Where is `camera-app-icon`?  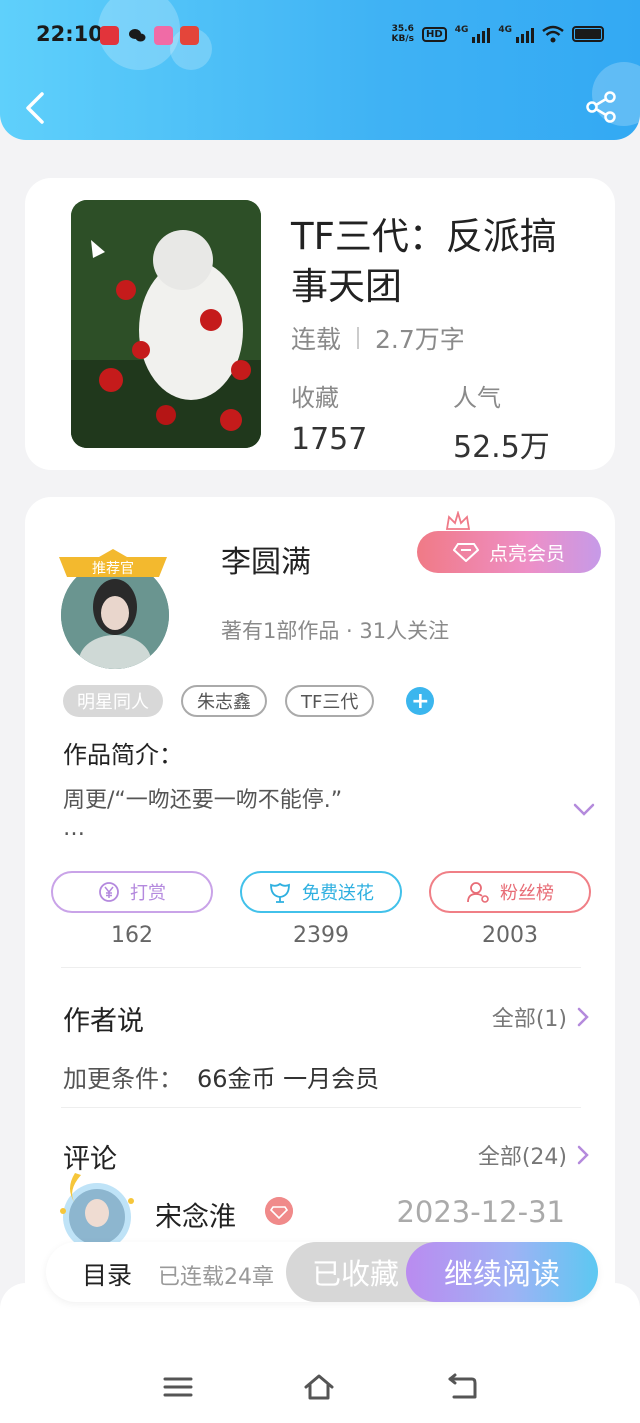 camera-app-icon is located at coordinates (163, 35).